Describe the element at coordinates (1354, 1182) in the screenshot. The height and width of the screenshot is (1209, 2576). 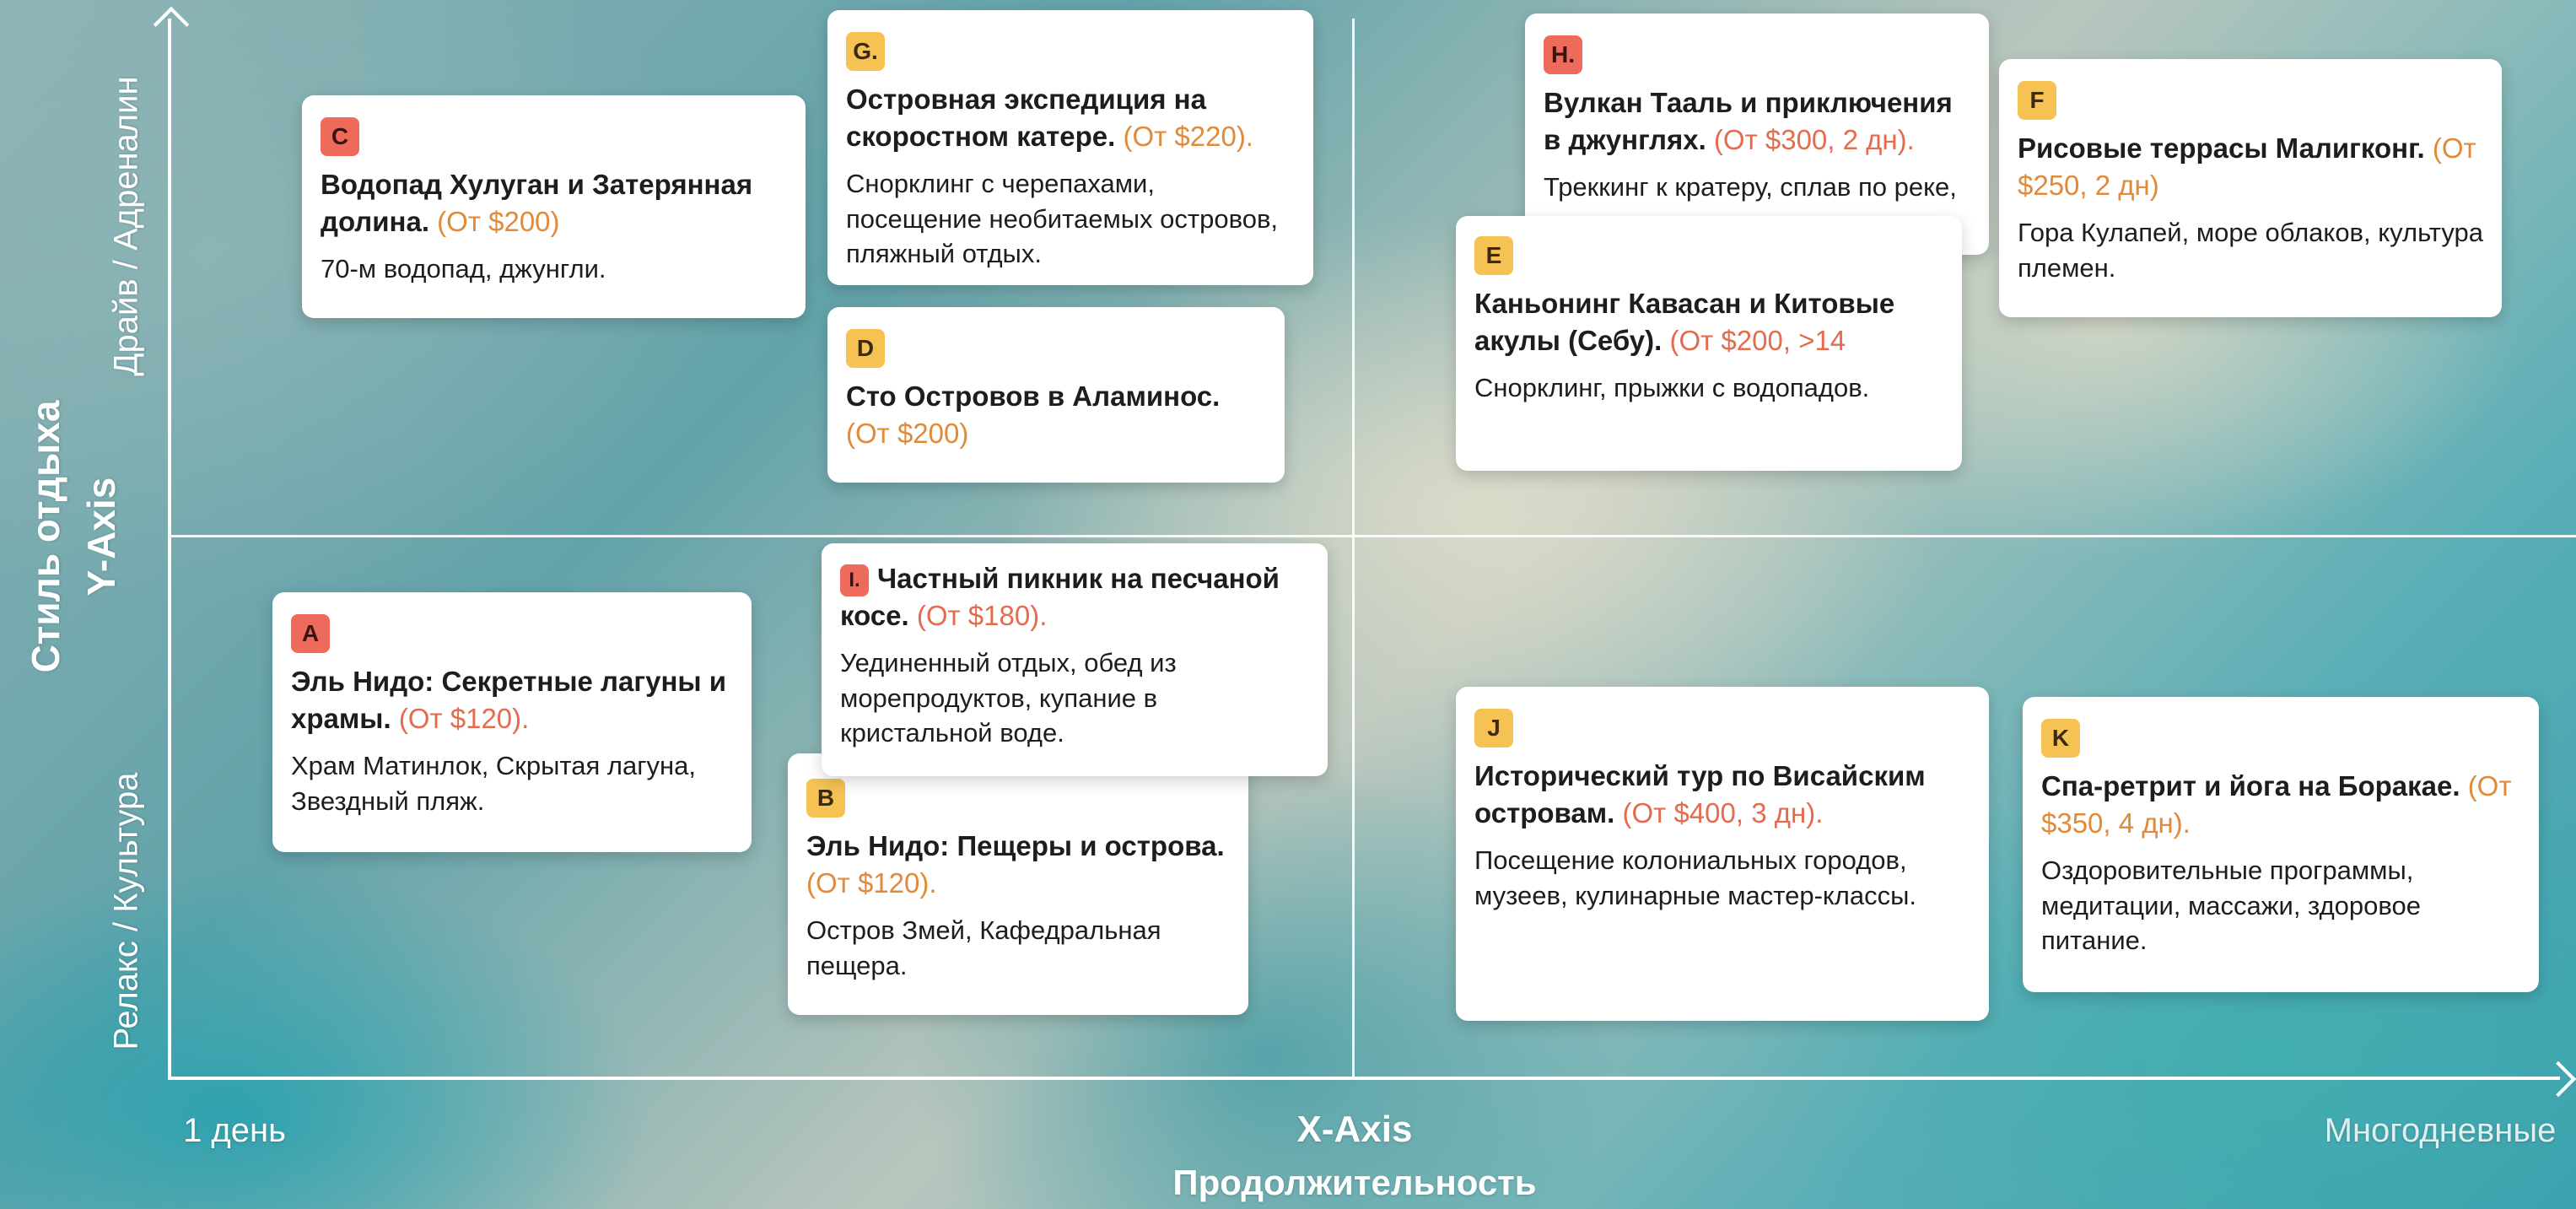
I see `x-axis-title: Продолжительность` at that location.